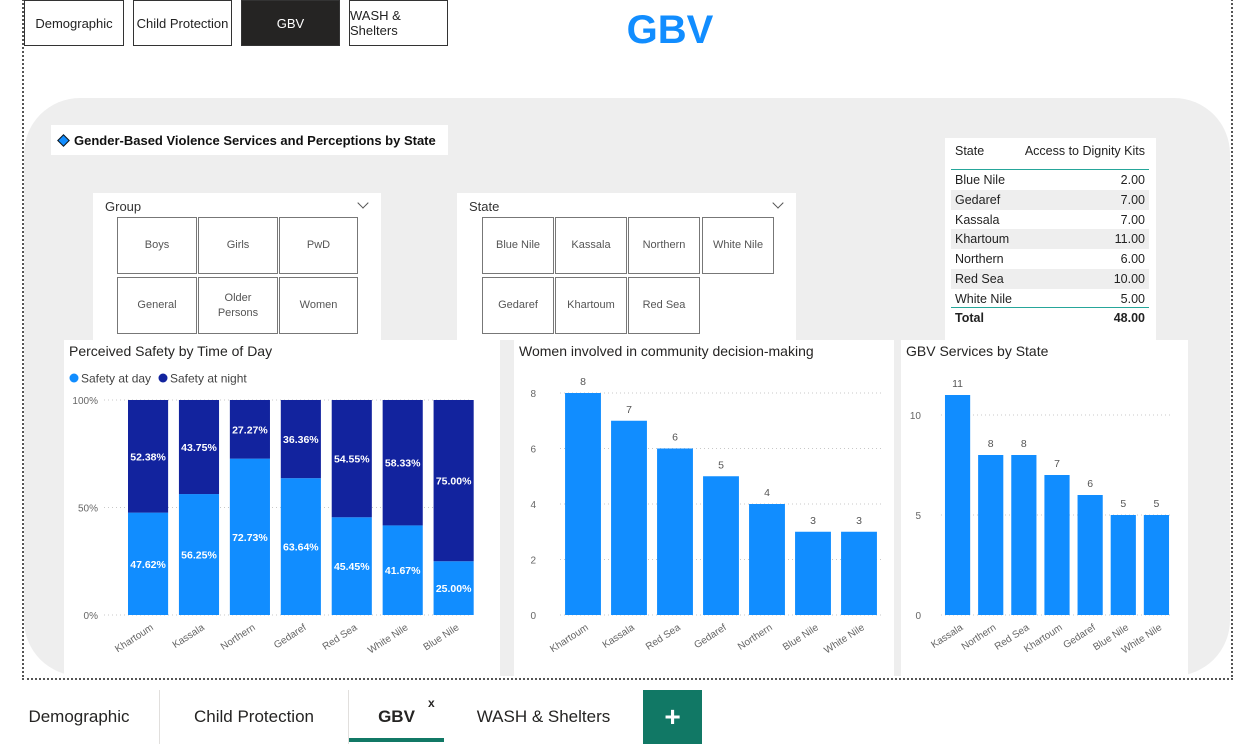  What do you see at coordinates (116, 379) in the screenshot?
I see `legend-label-day: Safety at day` at bounding box center [116, 379].